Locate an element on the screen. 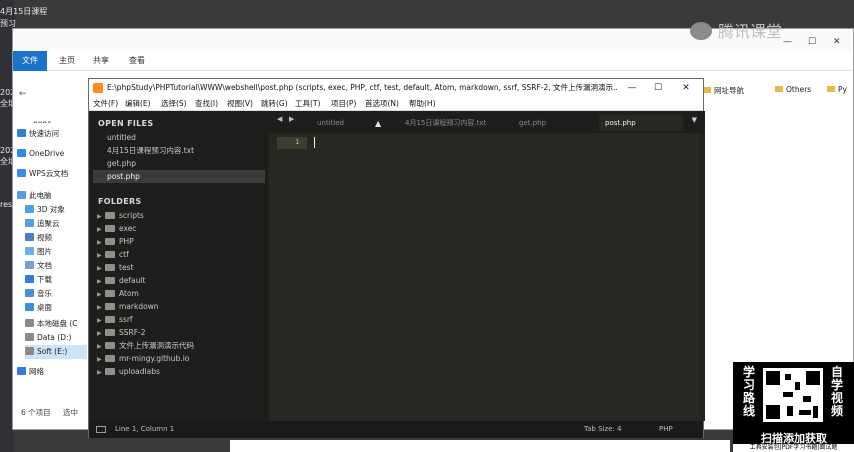  ribbon-tab-view: 查看 is located at coordinates (137, 61).